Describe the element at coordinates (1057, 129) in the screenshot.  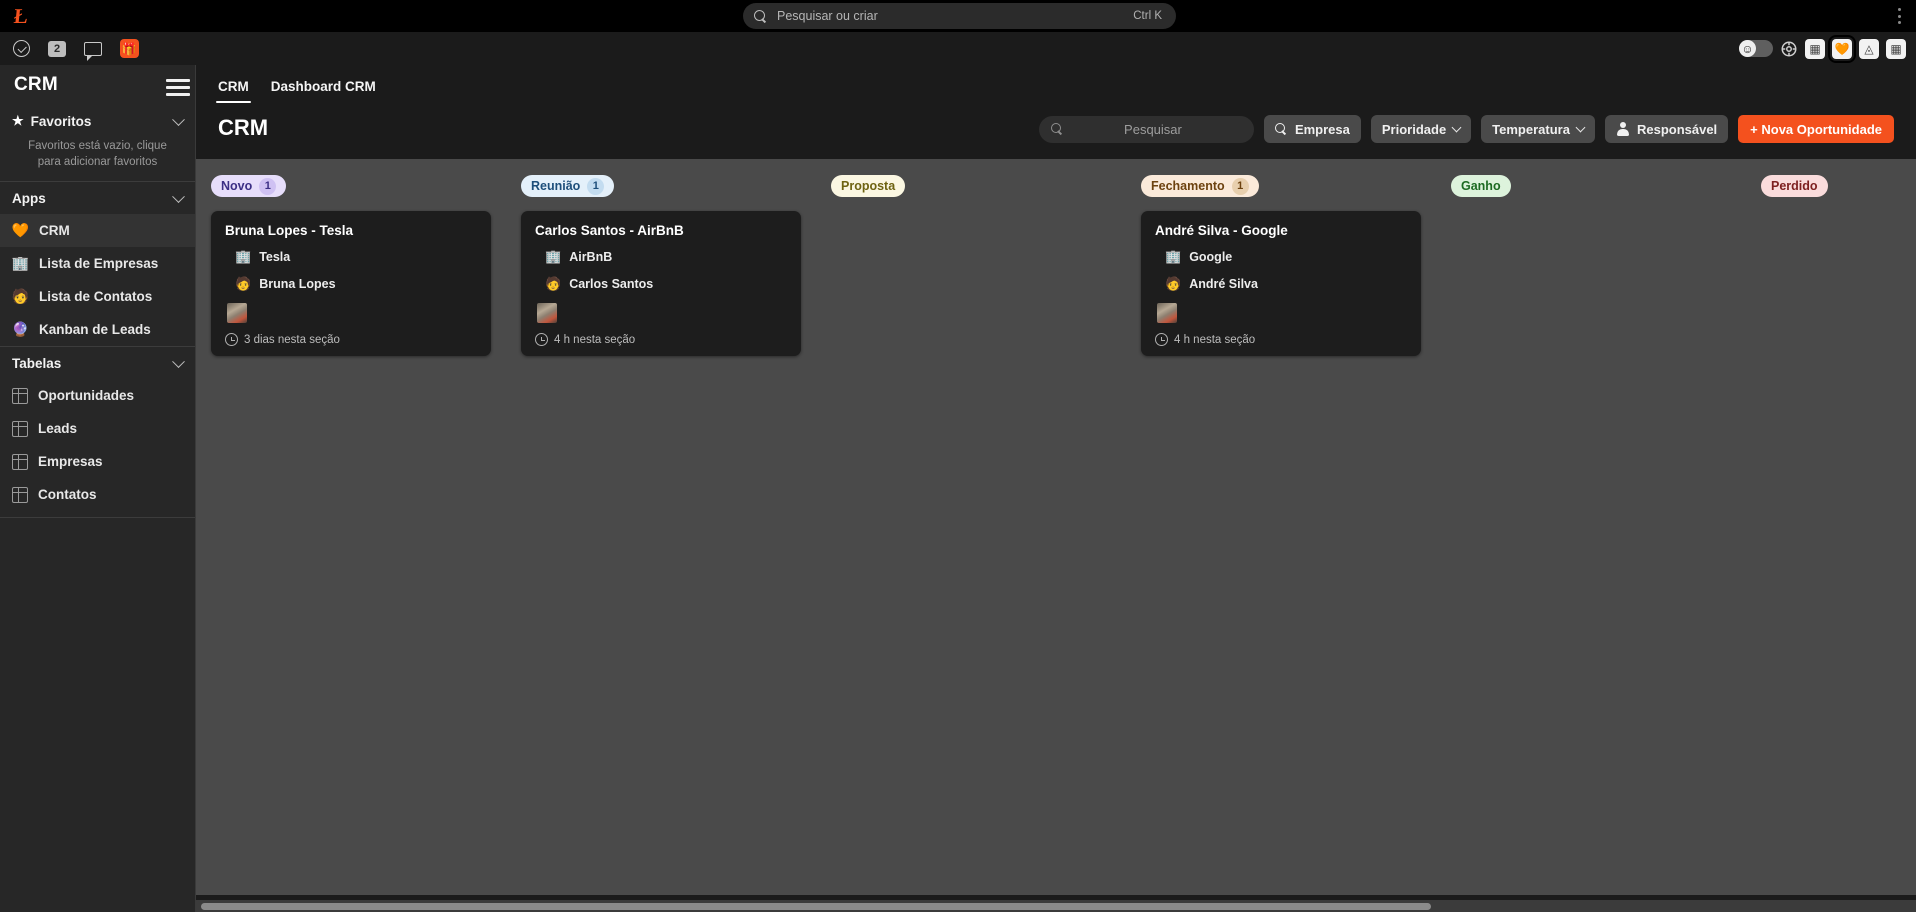
I see `search-icon` at that location.